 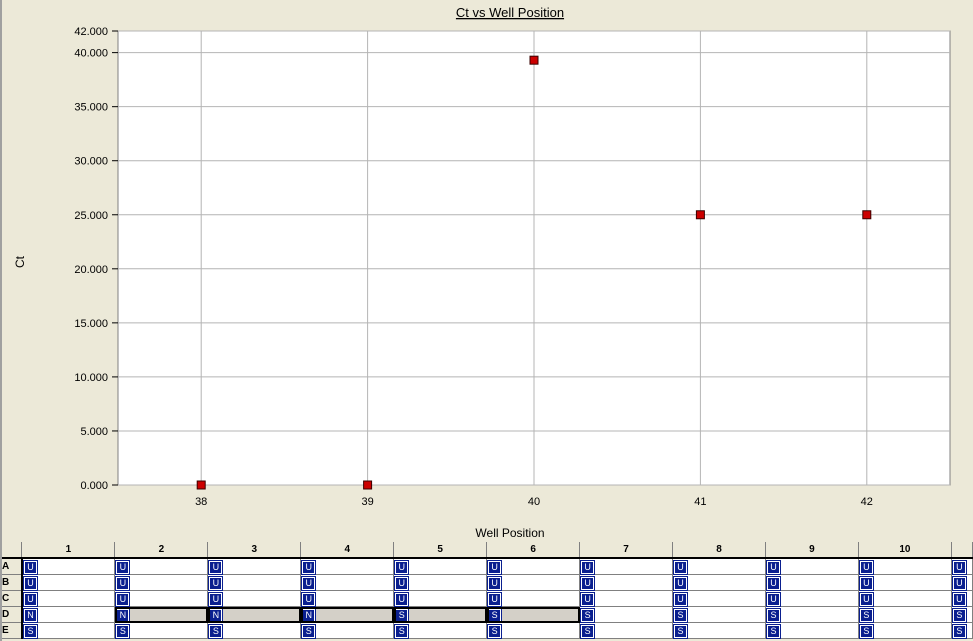 What do you see at coordinates (367, 502) in the screenshot?
I see `x-tick-label: 39` at bounding box center [367, 502].